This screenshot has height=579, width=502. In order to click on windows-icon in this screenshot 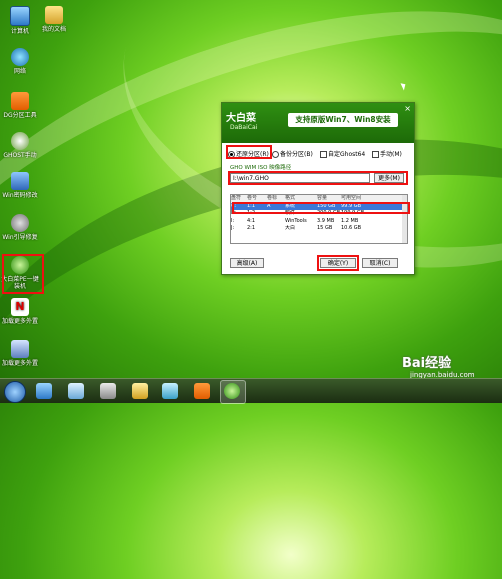, I will do `click(20, 181)`.